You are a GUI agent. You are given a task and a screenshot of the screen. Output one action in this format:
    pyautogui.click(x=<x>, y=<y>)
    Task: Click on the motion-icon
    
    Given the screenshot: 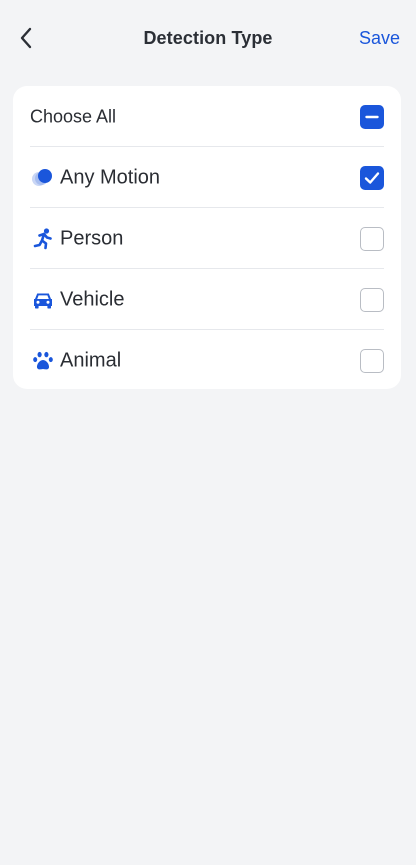 What is the action you would take?
    pyautogui.click(x=43, y=178)
    